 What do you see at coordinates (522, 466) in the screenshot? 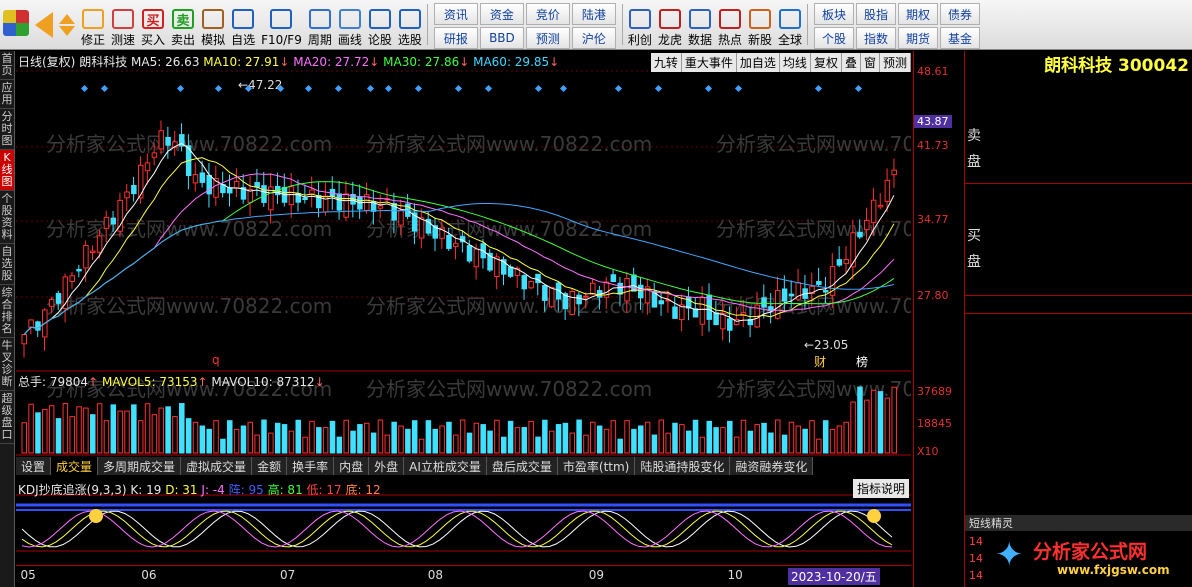
I see `indicator-tab: 盘后成交量` at bounding box center [522, 466].